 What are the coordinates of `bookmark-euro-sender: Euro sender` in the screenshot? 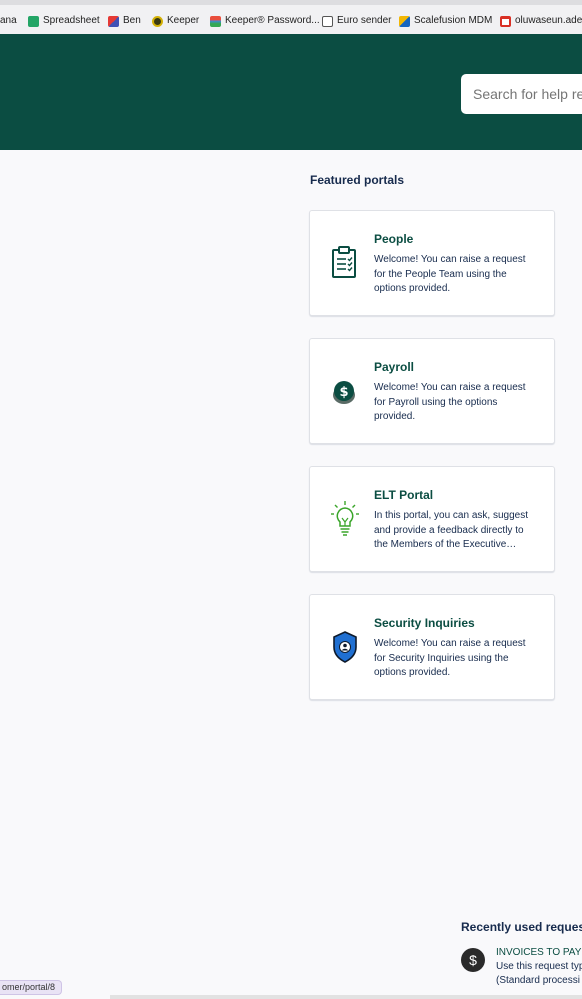 It's located at (356, 21).